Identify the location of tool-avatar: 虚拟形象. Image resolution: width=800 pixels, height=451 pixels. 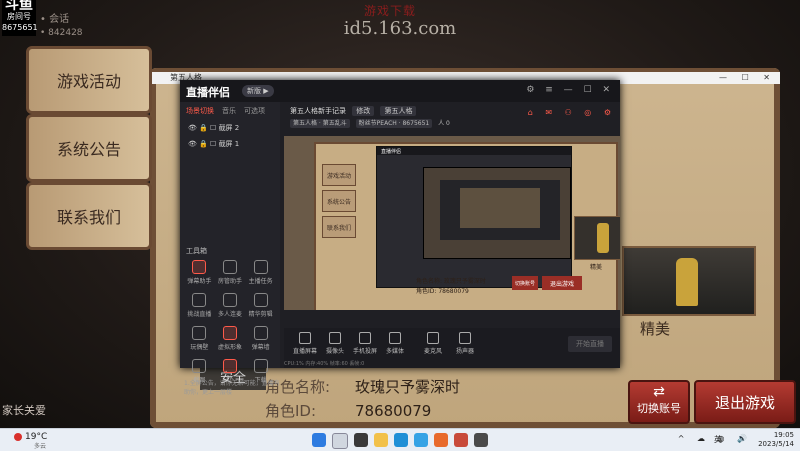
(230, 338).